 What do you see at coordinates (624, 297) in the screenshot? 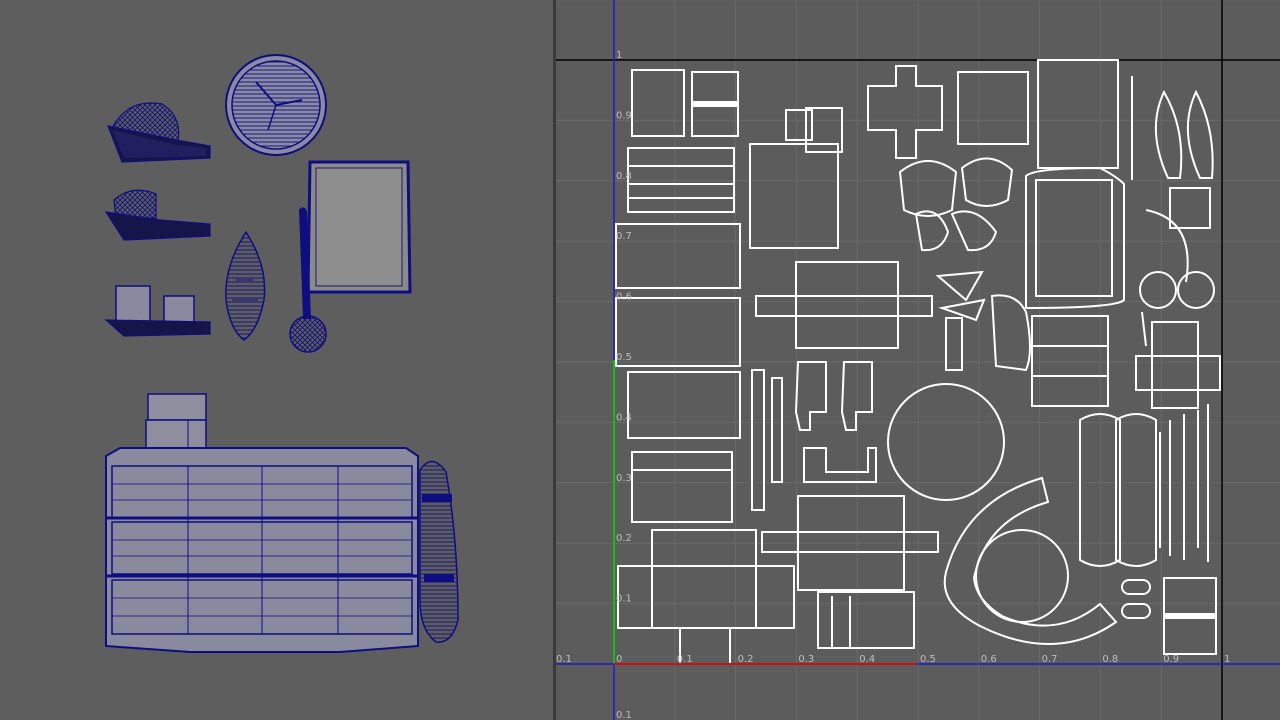
I see `v-tick-label: 0.6` at bounding box center [624, 297].